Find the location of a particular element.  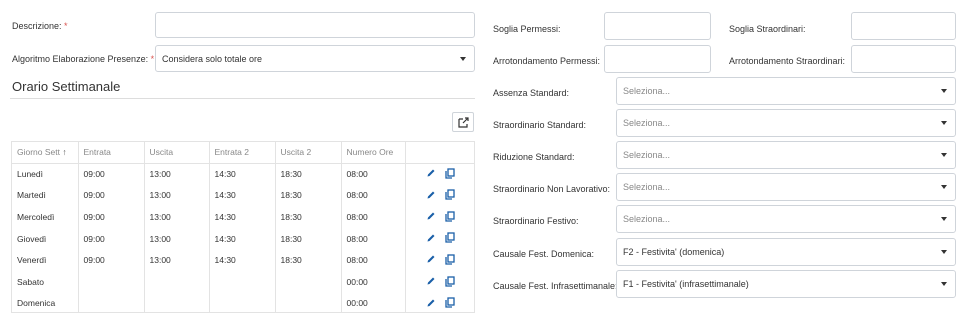

giorno-cell: Mercoledì is located at coordinates (45, 217).